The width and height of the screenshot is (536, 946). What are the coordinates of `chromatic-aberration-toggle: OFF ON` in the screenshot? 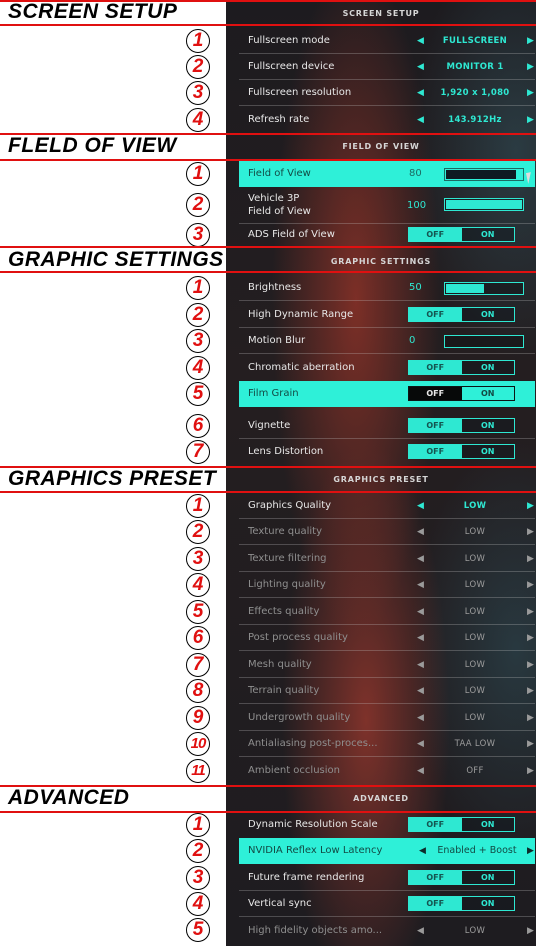 It's located at (461, 367).